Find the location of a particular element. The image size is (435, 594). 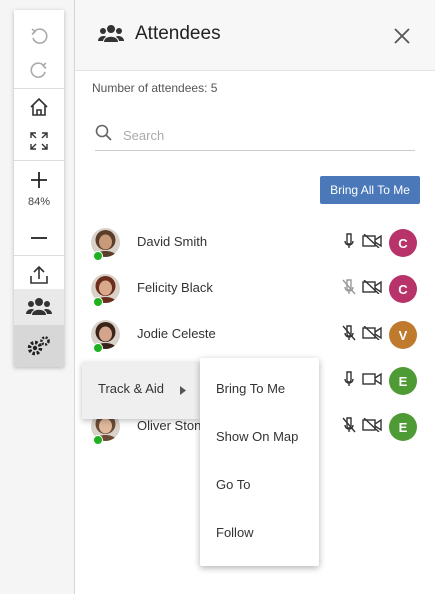

home-icon is located at coordinates (39, 106).